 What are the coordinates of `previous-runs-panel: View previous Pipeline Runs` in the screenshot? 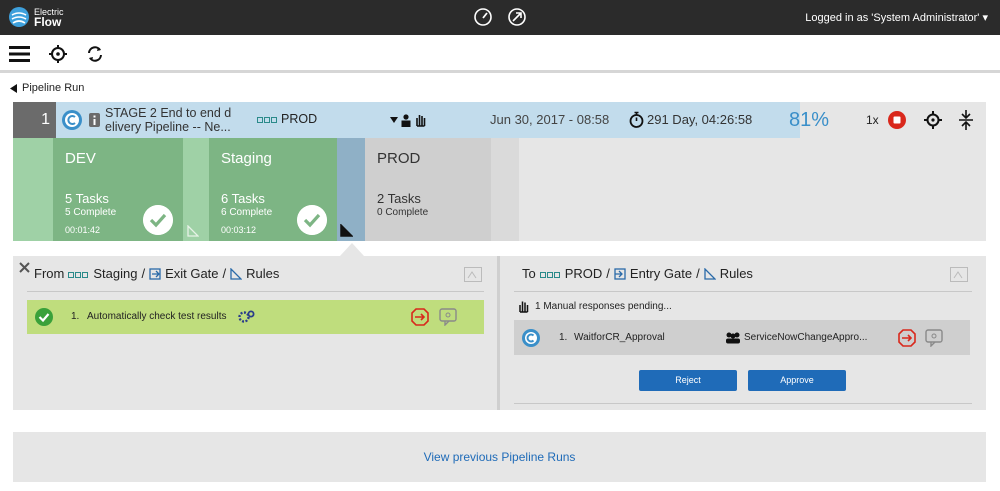 It's located at (499, 457).